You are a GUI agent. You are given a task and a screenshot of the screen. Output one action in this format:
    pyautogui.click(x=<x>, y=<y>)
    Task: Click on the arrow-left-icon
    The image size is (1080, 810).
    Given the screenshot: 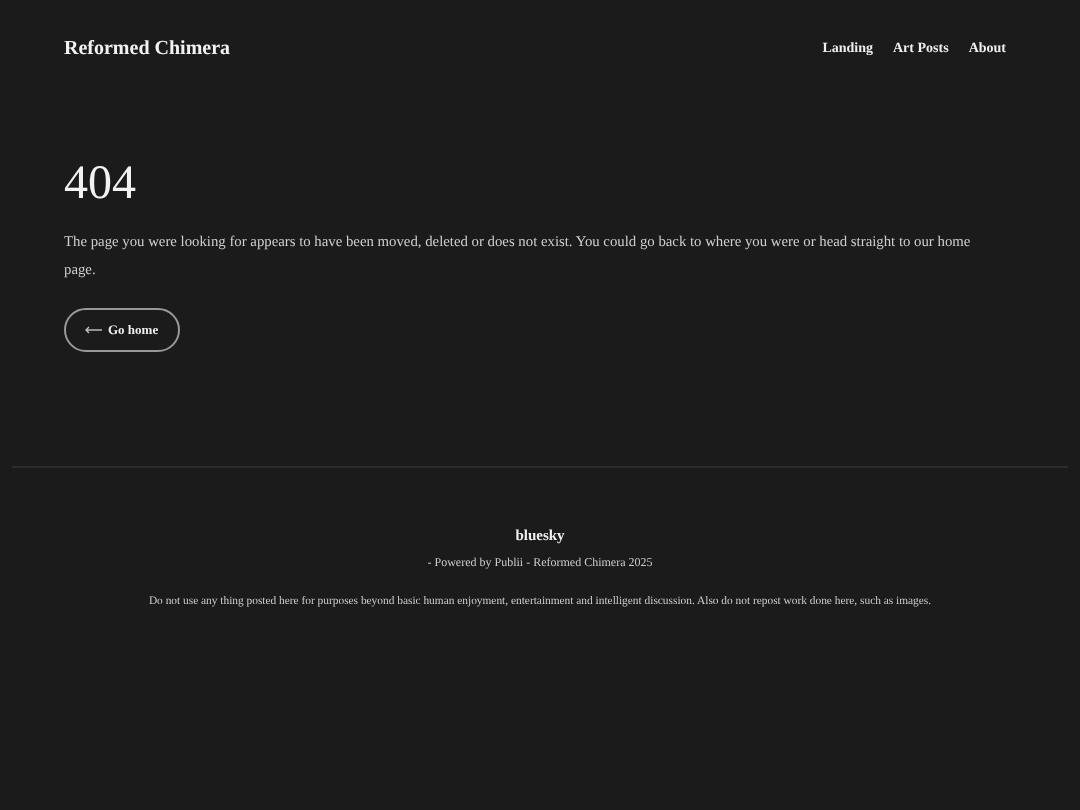 What is the action you would take?
    pyautogui.click(x=93, y=330)
    